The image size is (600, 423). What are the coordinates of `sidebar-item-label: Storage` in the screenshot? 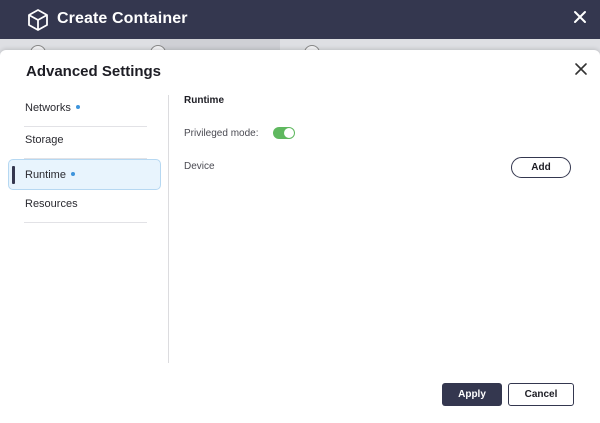 It's located at (44, 139).